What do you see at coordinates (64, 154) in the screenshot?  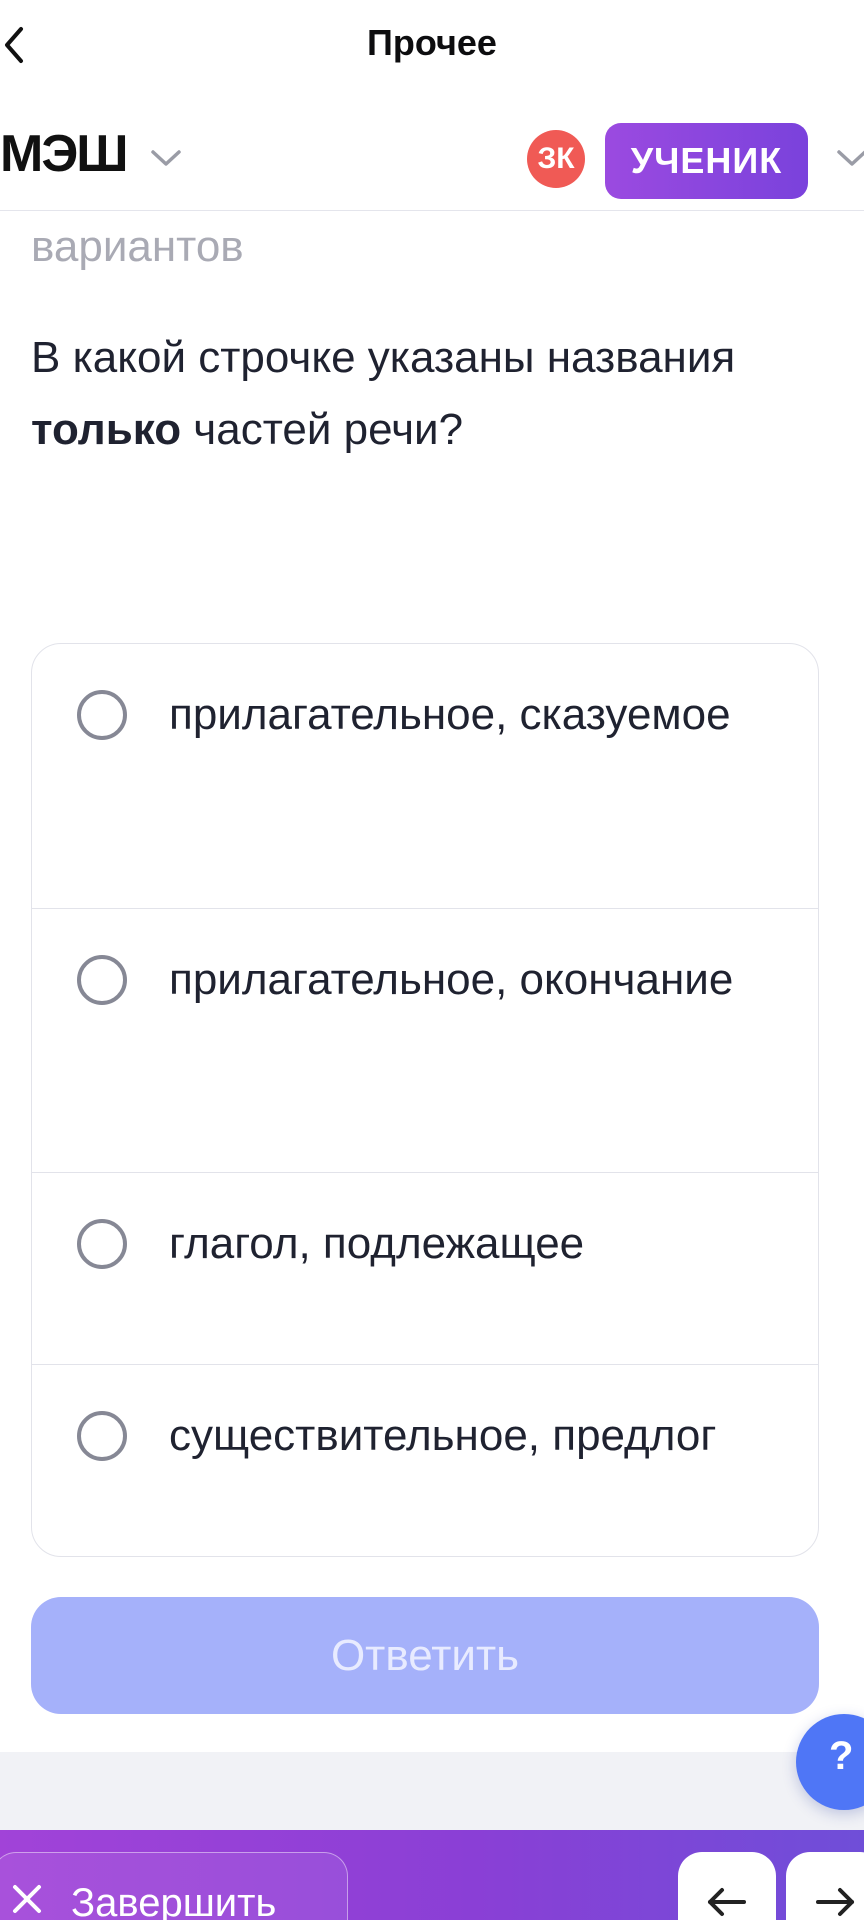 I see `brand-logo: МЭШ` at bounding box center [64, 154].